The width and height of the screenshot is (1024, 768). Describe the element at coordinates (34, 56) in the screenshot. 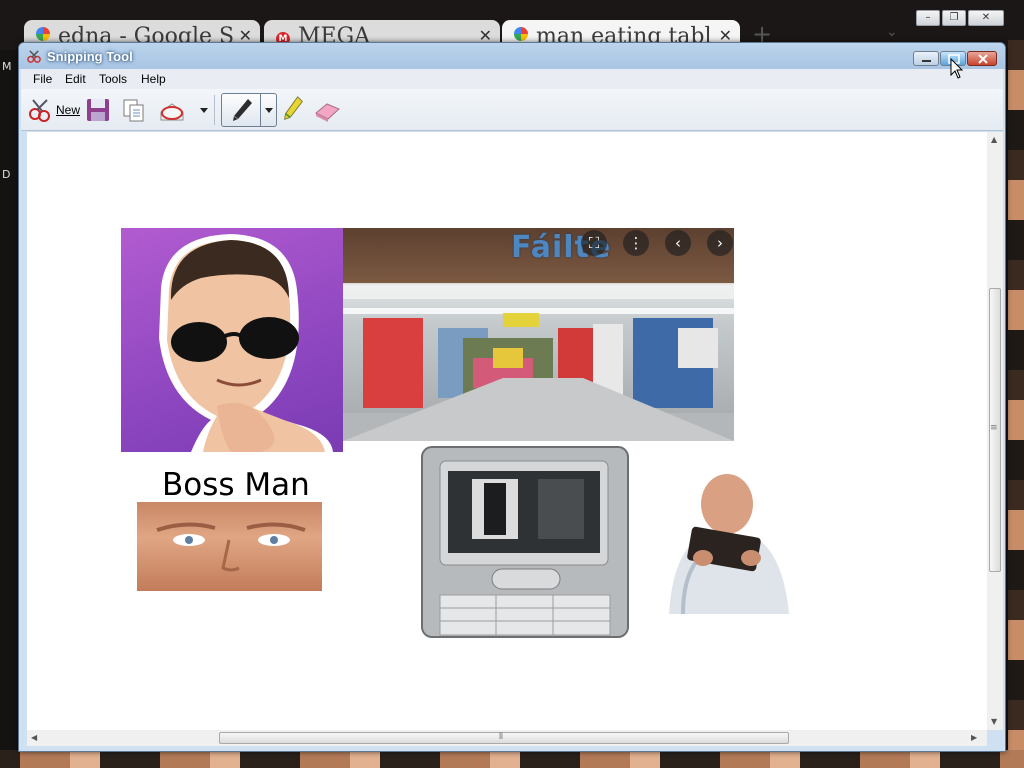

I see `scissors-icon` at that location.